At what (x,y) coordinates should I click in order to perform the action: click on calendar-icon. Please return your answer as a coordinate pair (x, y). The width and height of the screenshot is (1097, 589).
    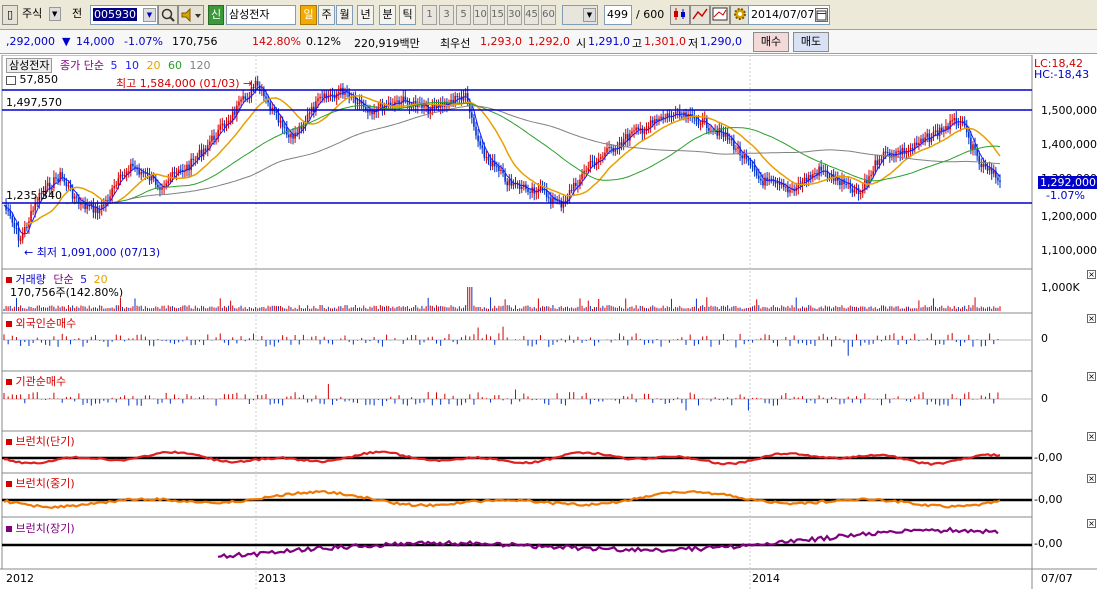
    Looking at the image, I should click on (821, 15).